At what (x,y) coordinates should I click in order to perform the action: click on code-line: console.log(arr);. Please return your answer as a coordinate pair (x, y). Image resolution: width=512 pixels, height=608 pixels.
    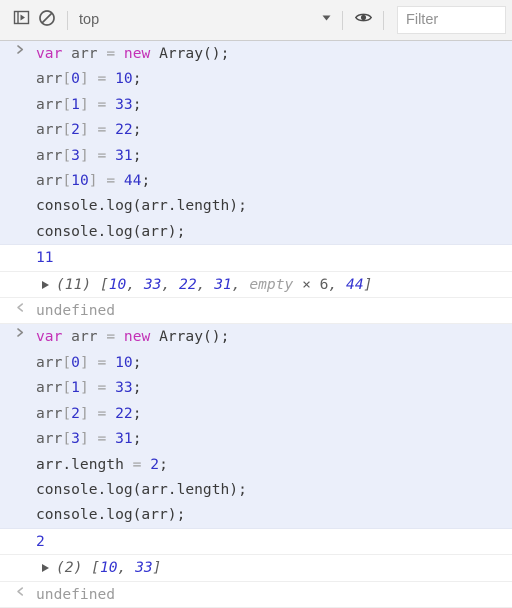
    Looking at the image, I should click on (271, 231).